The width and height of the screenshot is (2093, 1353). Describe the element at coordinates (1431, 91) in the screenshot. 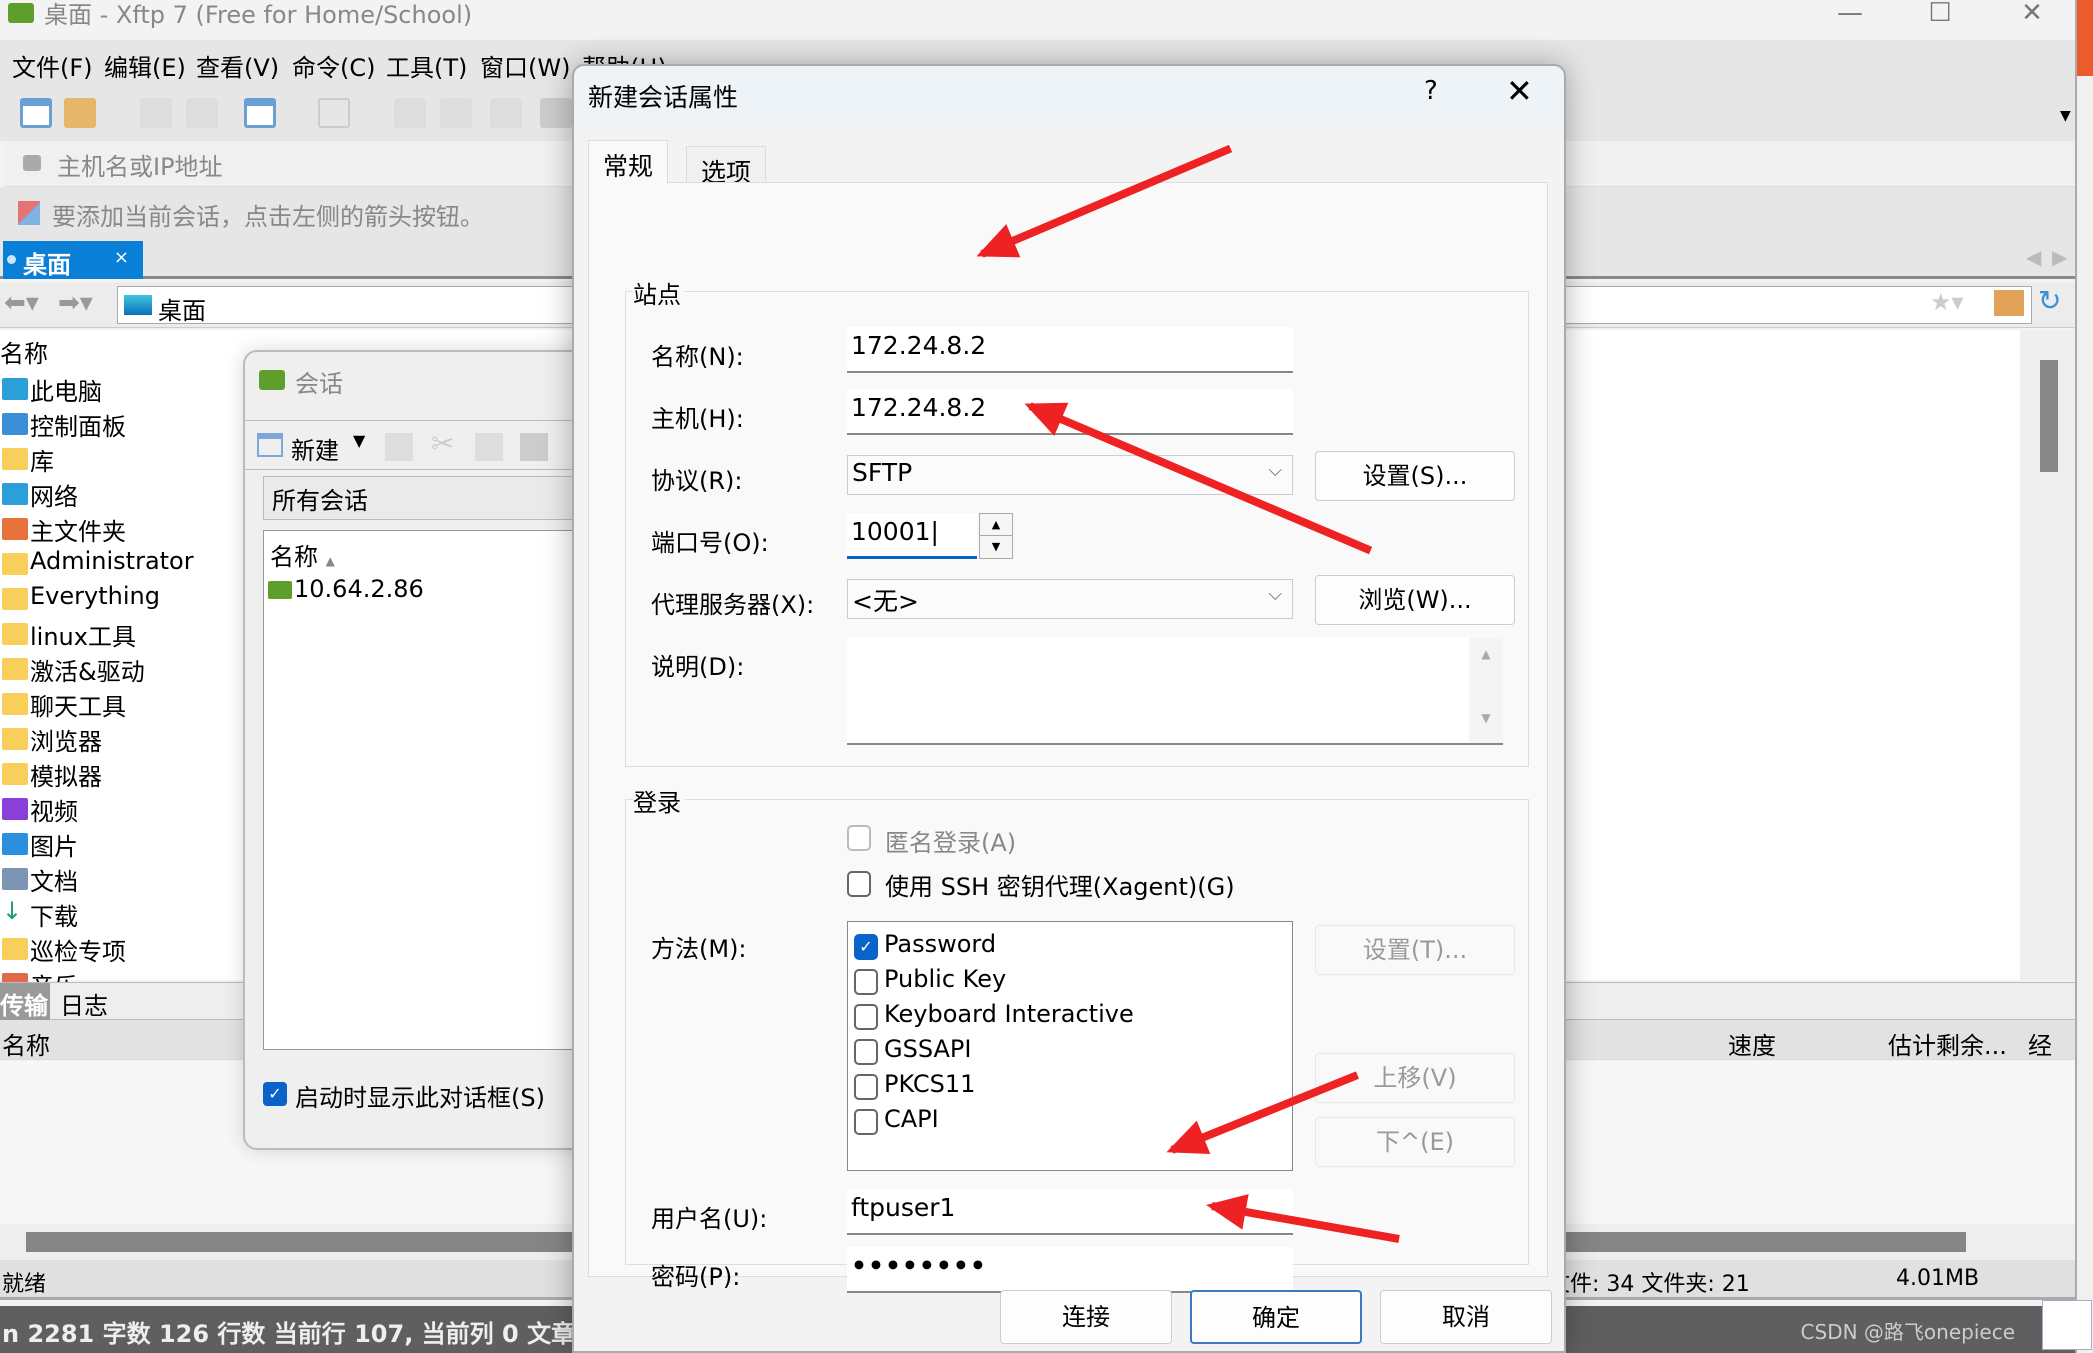

I see `help-button: ?` at that location.